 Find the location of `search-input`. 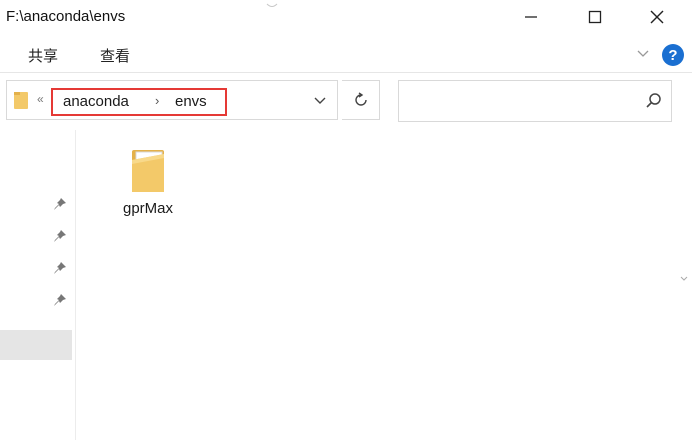

search-input is located at coordinates (517, 101).